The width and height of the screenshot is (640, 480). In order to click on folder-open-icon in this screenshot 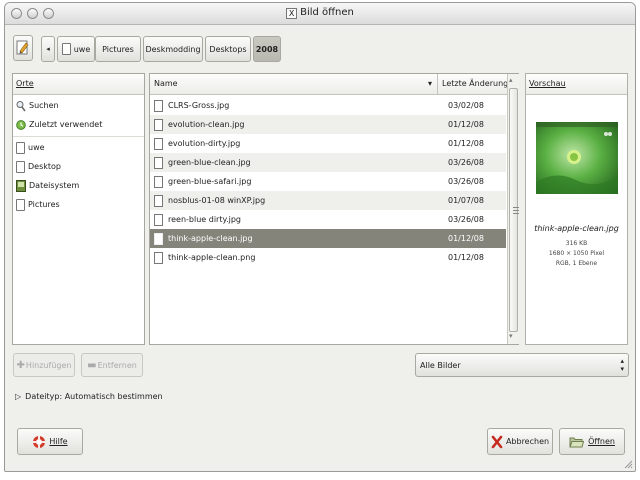, I will do `click(577, 442)`.